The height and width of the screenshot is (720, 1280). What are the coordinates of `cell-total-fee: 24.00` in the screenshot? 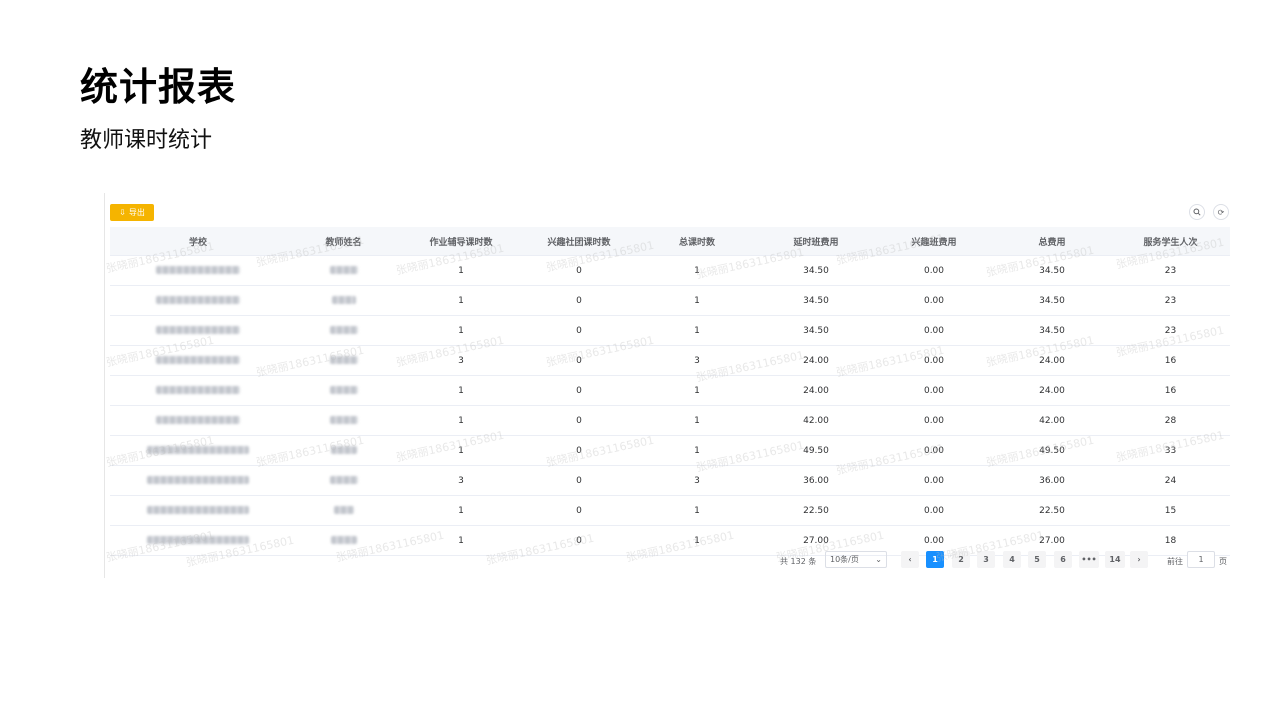 It's located at (1052, 360).